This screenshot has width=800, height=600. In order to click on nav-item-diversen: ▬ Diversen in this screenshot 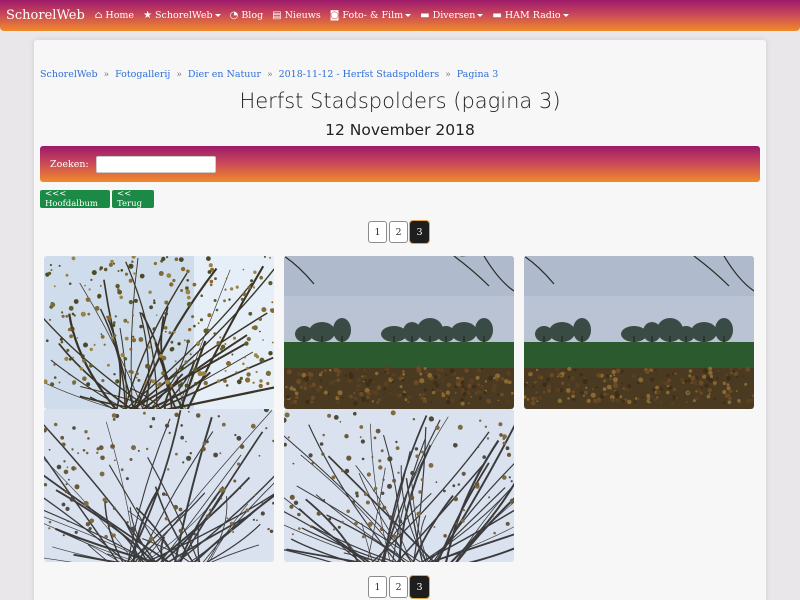, I will do `click(452, 15)`.